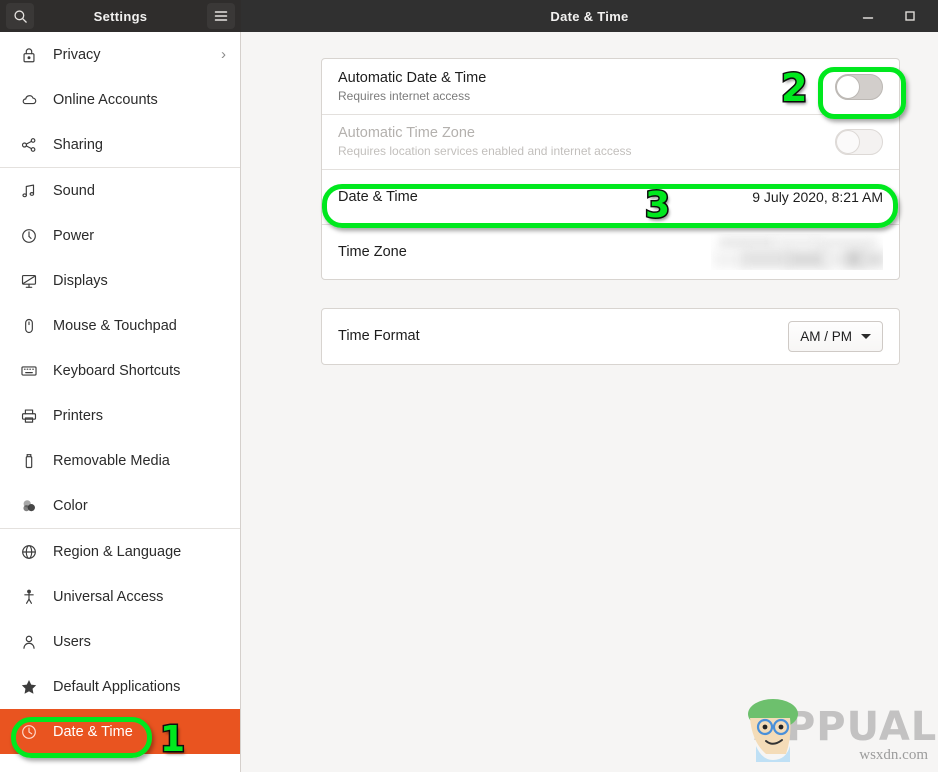 The height and width of the screenshot is (772, 938). I want to click on sidebar-item-date-time: Date & Time, so click(120, 731).